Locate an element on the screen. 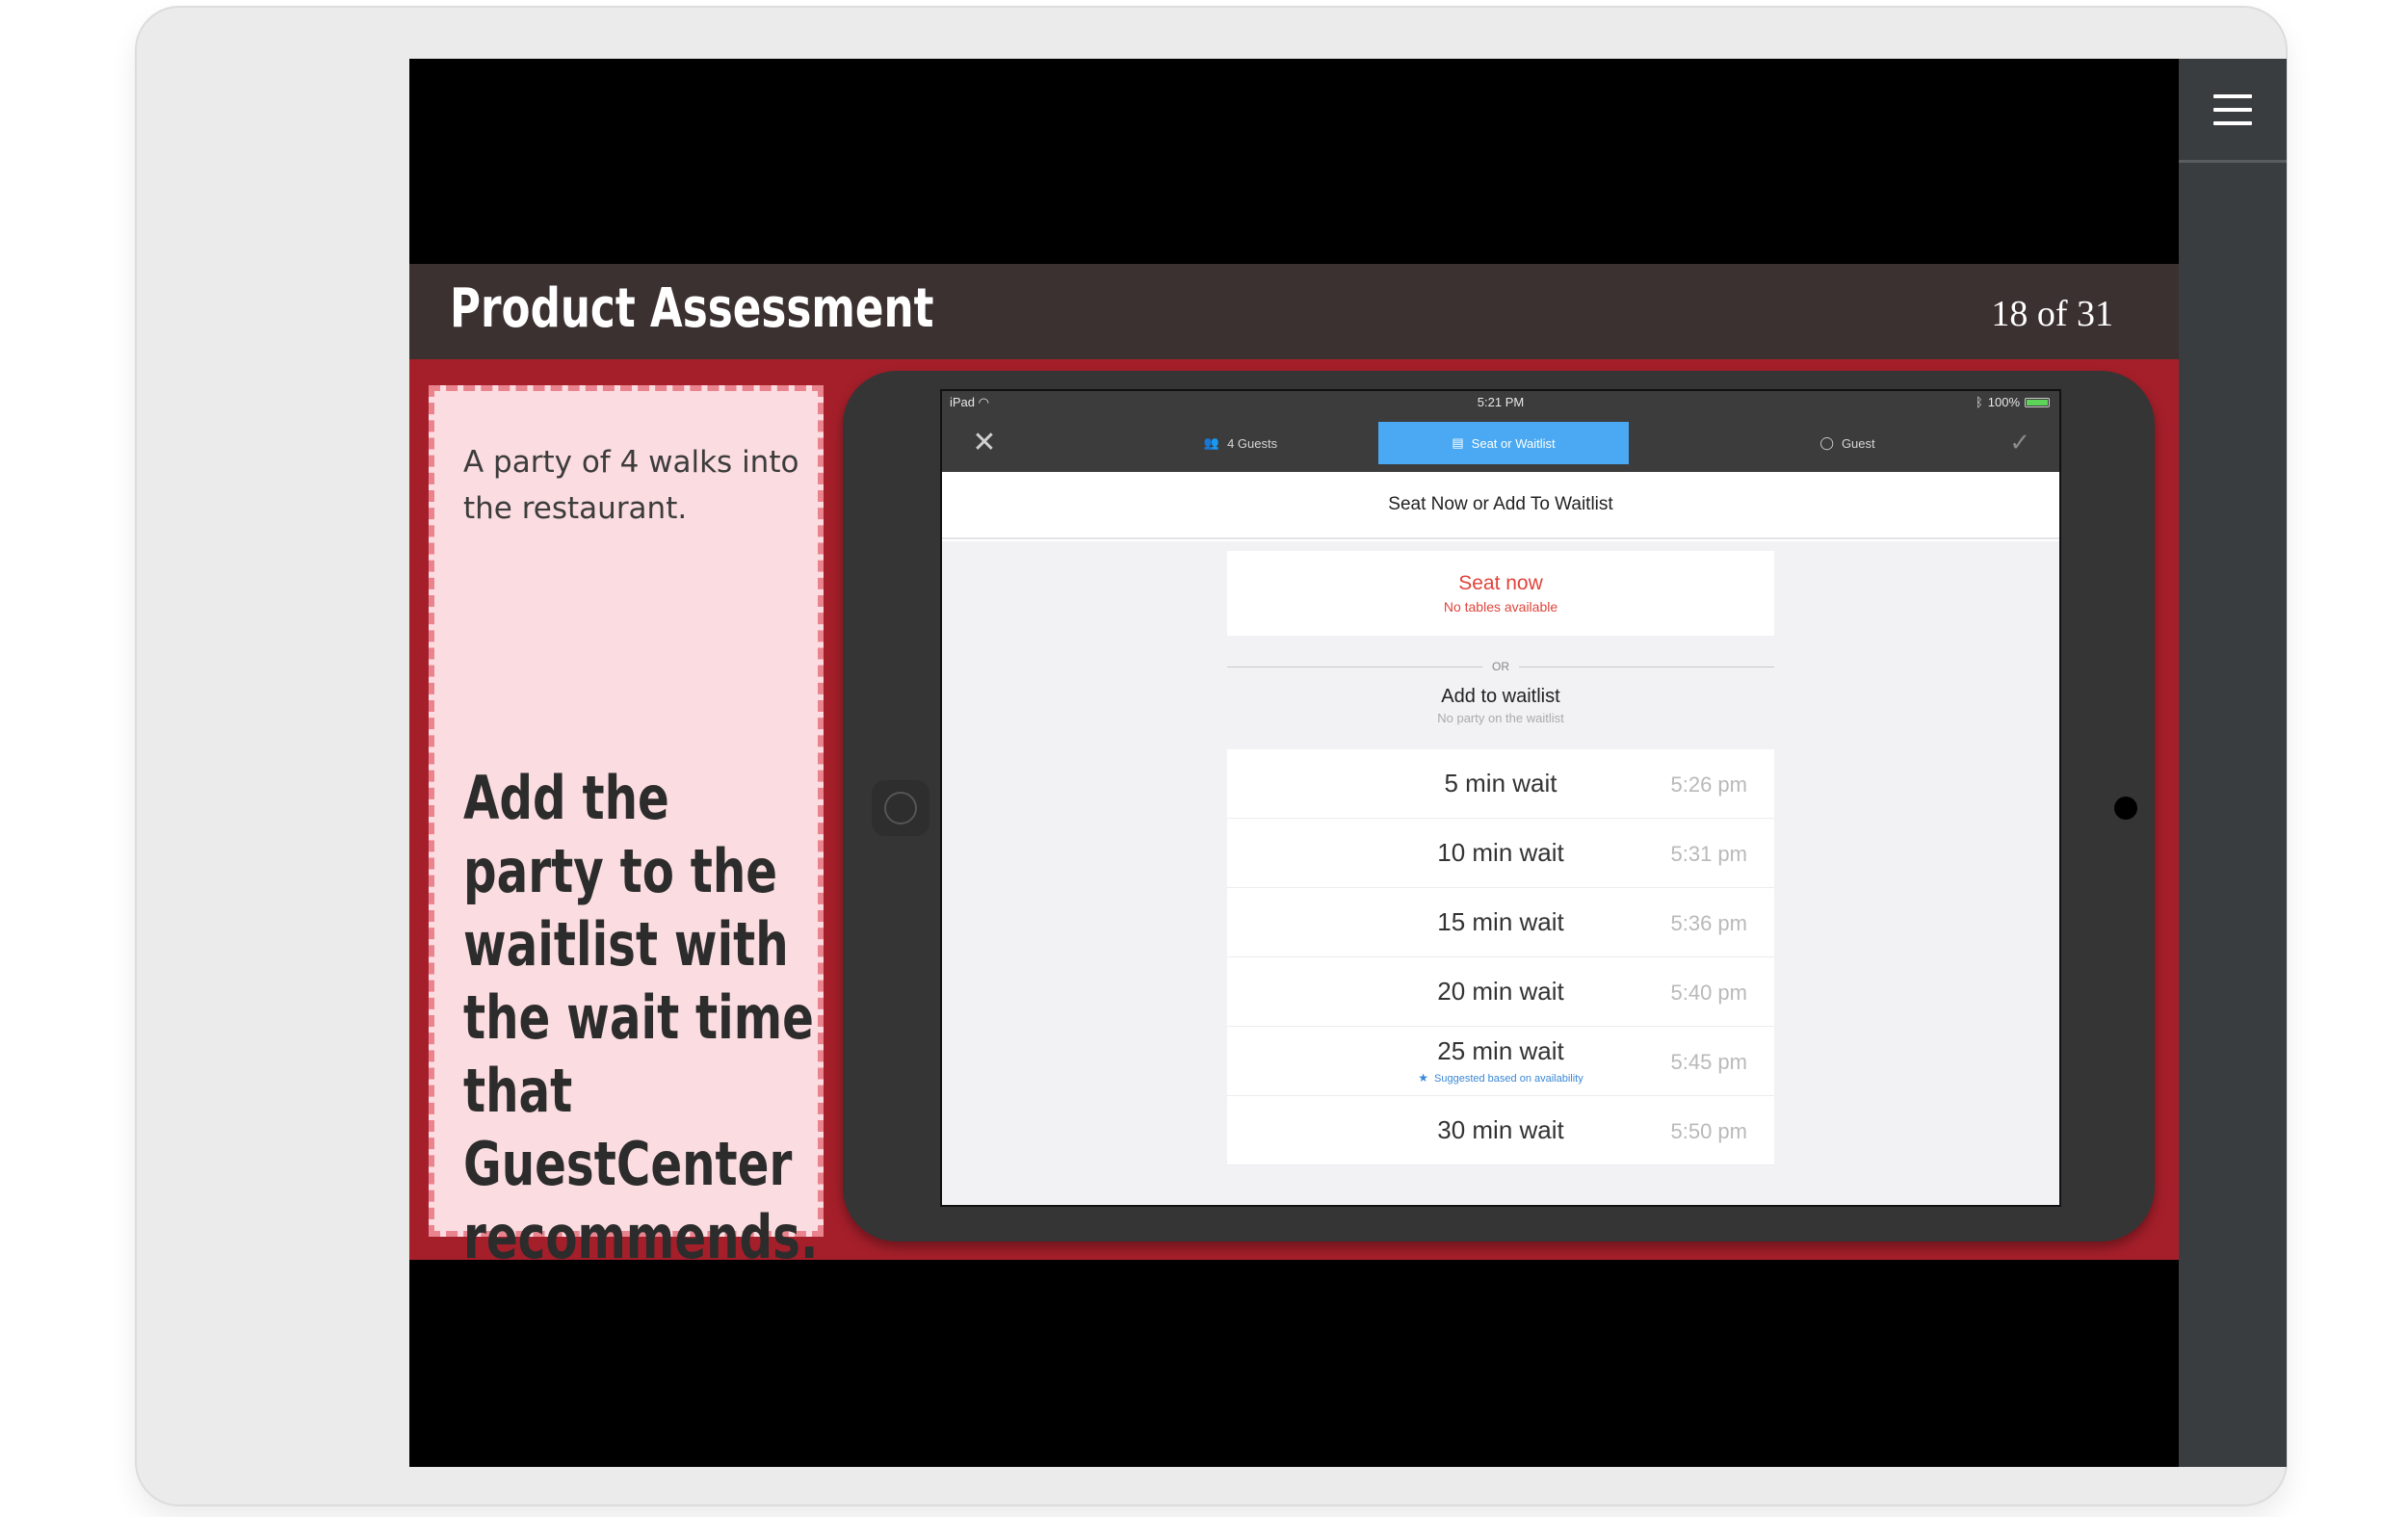 Image resolution: width=2408 pixels, height=1517 pixels. menu-button is located at coordinates (2233, 111).